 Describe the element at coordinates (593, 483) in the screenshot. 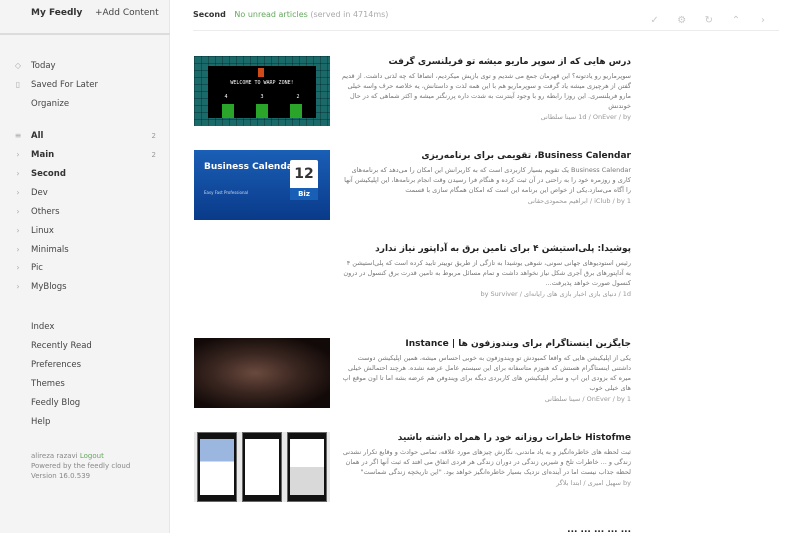

I see `article-meta: by سهیل امیری / ابتدا بلاگر` at that location.